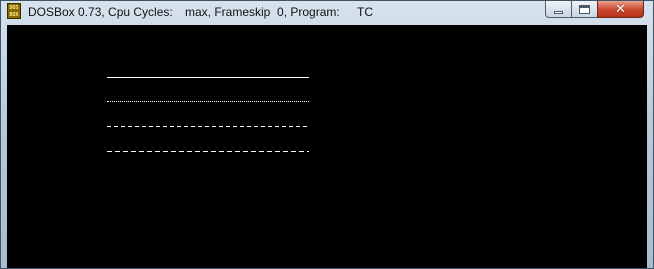 The height and width of the screenshot is (269, 654). Describe the element at coordinates (208, 77) in the screenshot. I see `solid-line` at that location.